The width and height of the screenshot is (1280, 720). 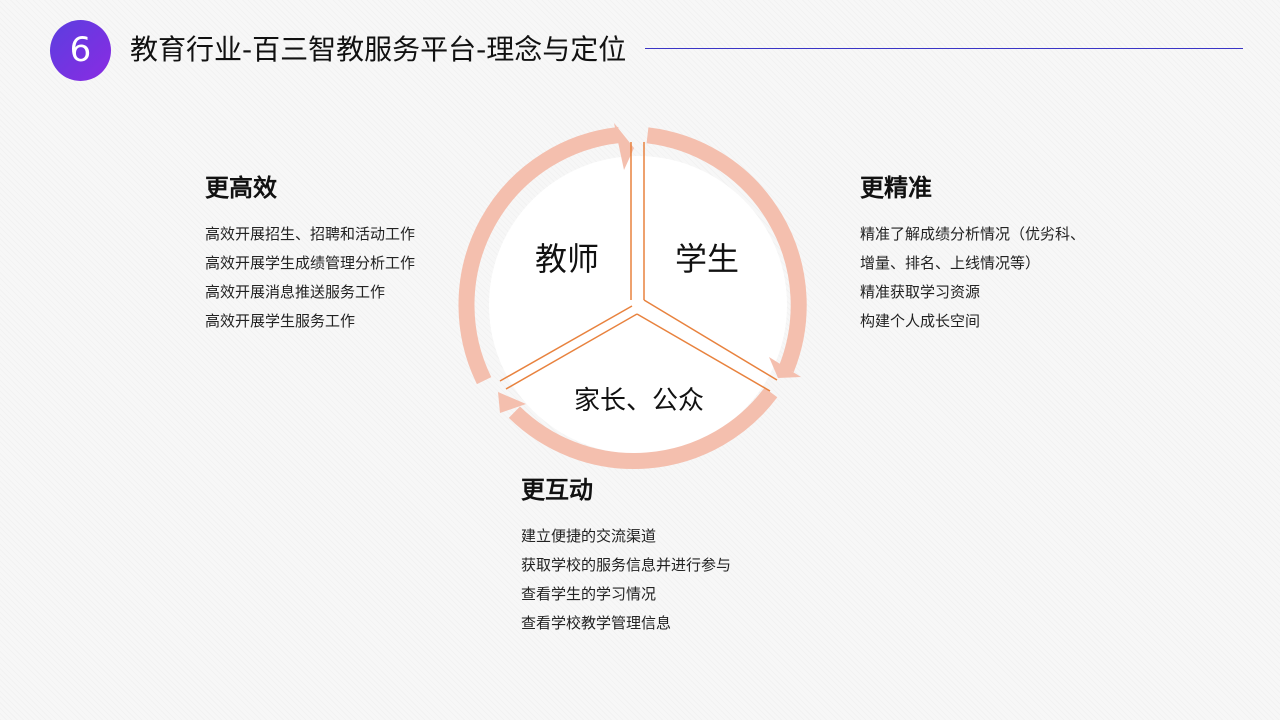 What do you see at coordinates (707, 259) in the screenshot?
I see `segment-label-student: 学生` at bounding box center [707, 259].